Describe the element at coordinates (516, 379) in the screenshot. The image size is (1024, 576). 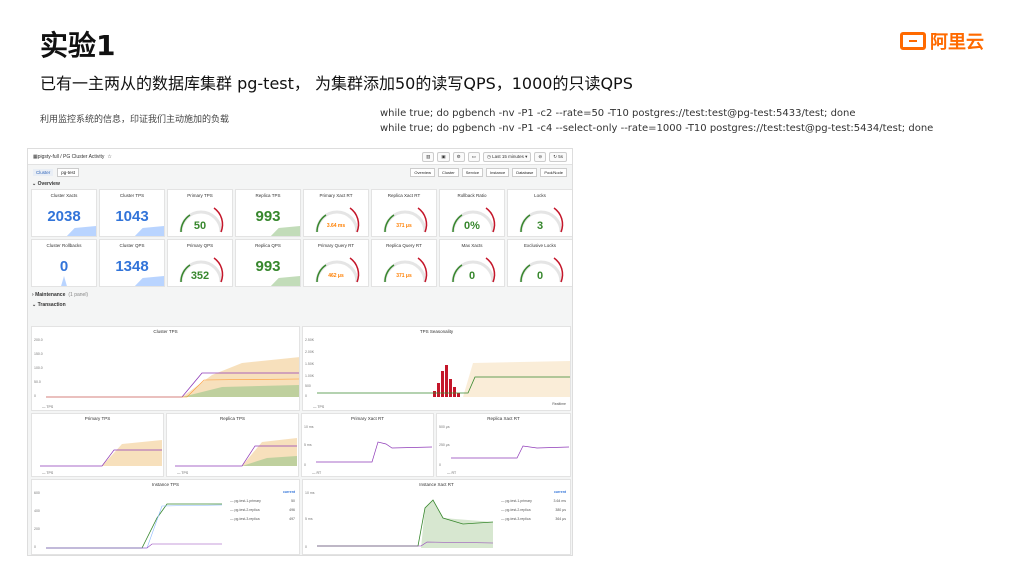
I see `seasonality-band` at that location.